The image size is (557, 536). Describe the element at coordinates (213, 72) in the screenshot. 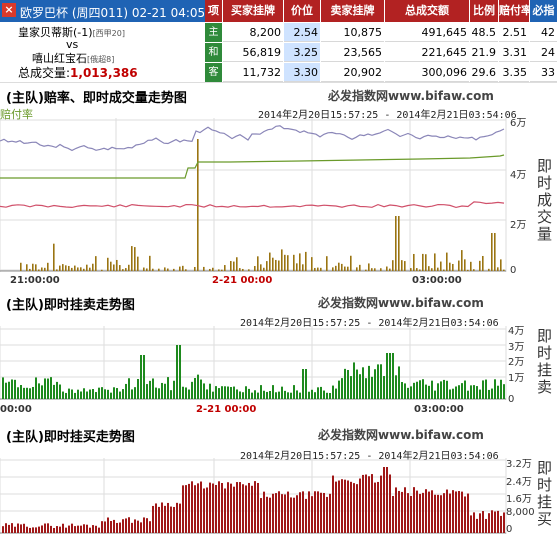

I see `row-2-side: 客` at that location.